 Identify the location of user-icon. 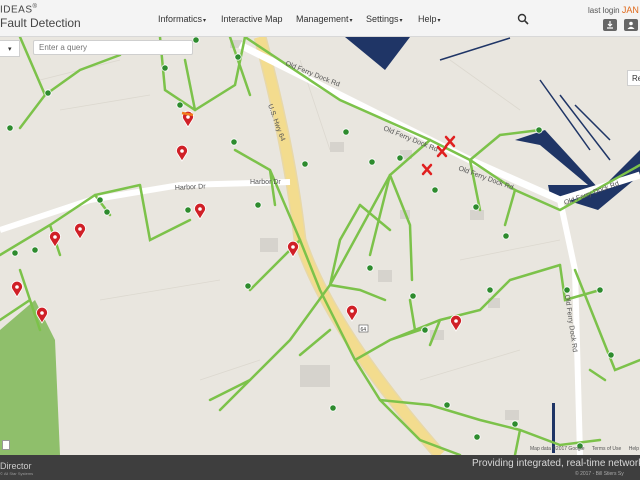
(631, 25).